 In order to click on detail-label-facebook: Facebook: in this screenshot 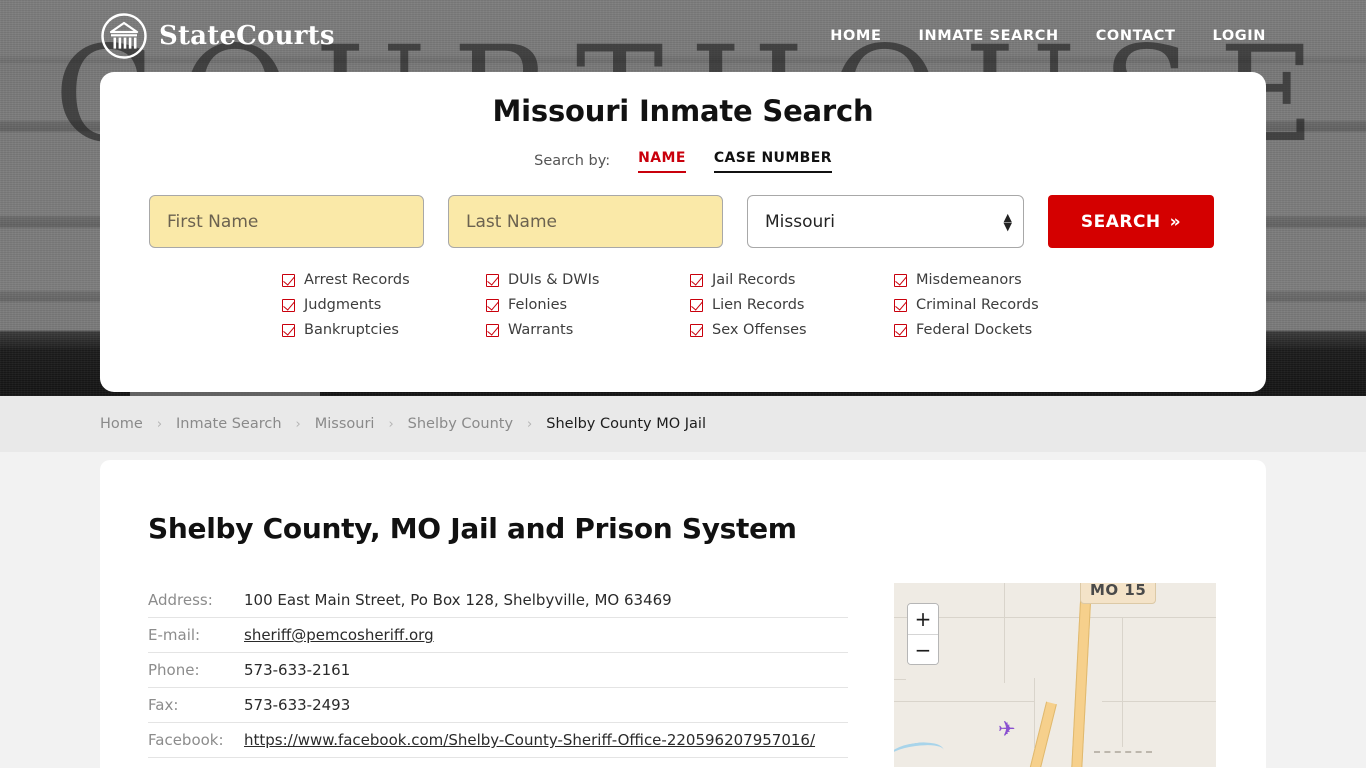, I will do `click(186, 740)`.